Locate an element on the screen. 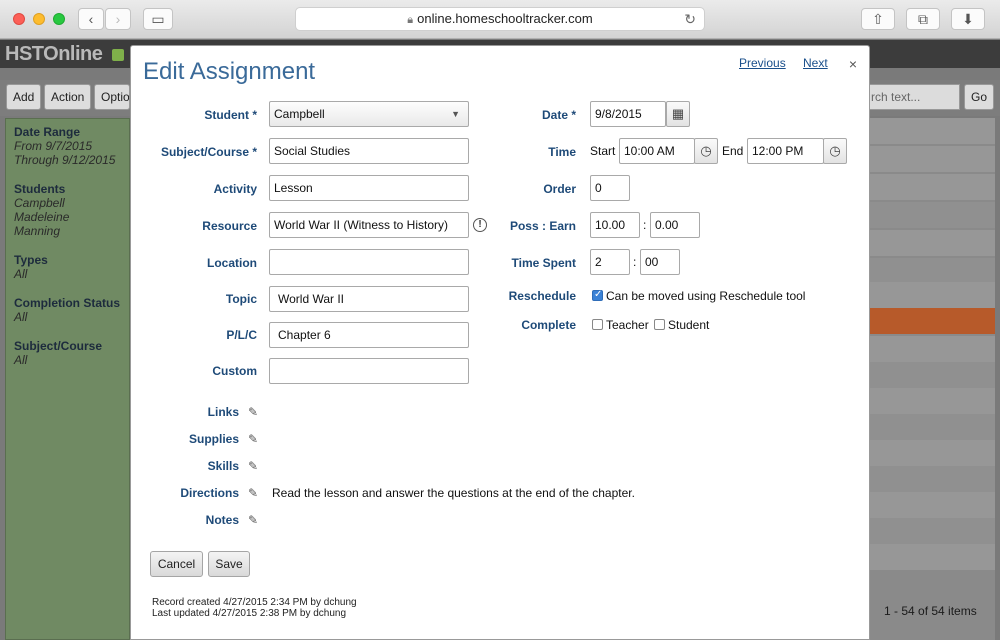  date-from: From 9/7/2015 is located at coordinates (53, 146).